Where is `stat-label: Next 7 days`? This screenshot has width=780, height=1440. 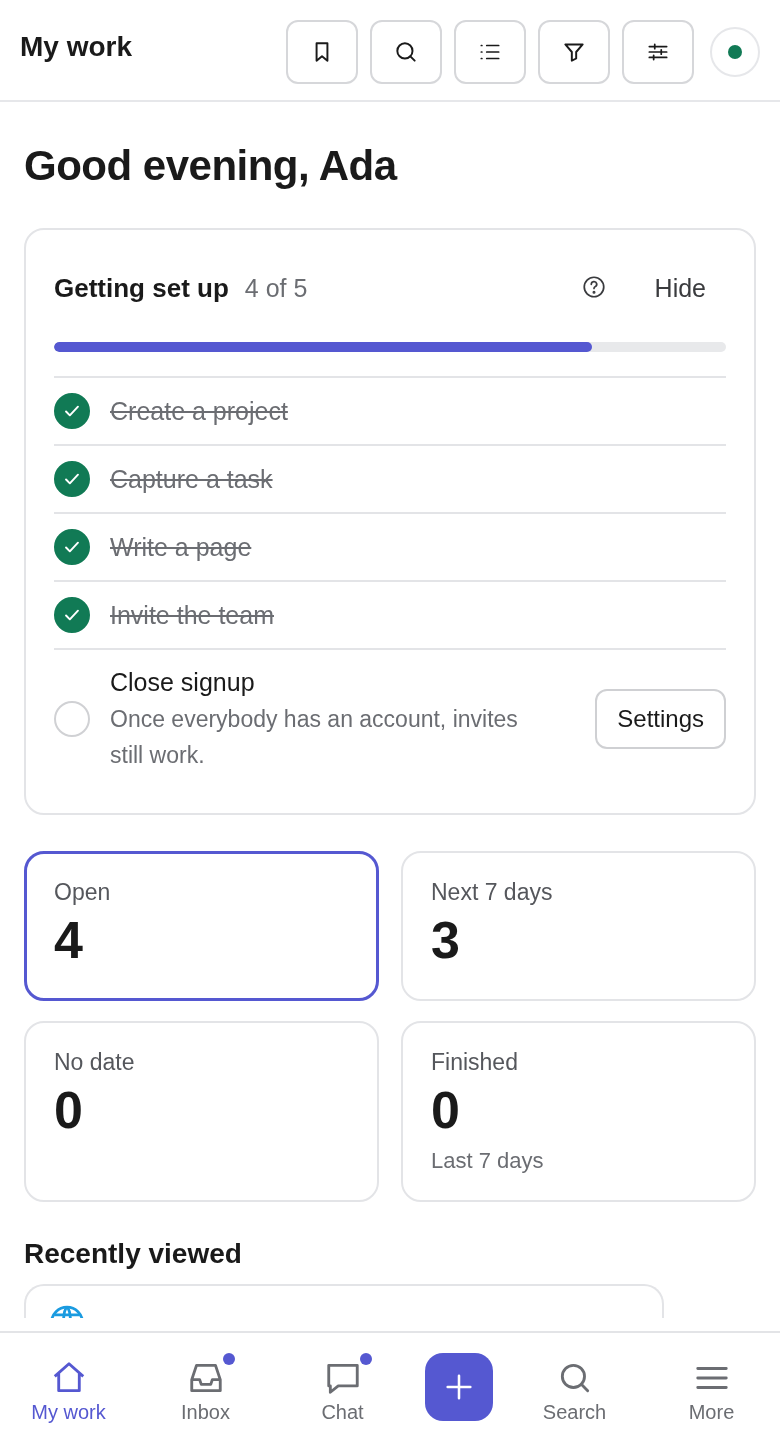 stat-label: Next 7 days is located at coordinates (492, 892).